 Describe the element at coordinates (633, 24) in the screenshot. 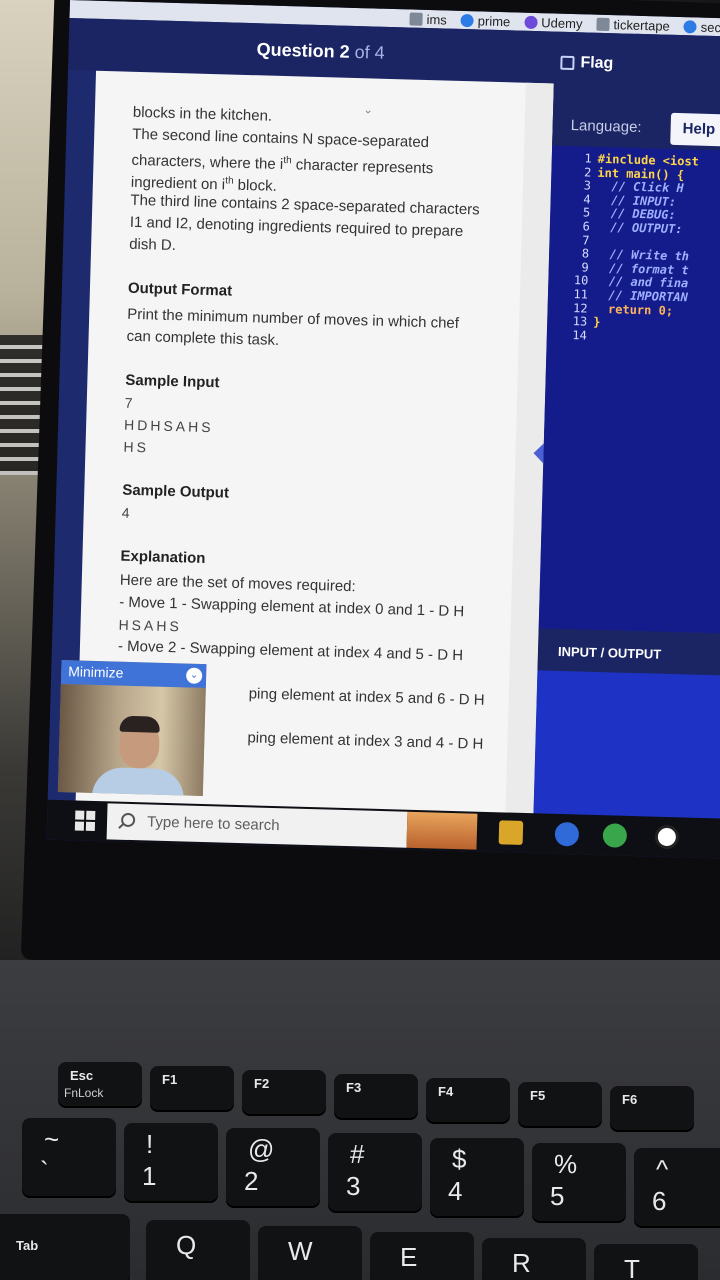

I see `bookmark-tickertape: tickertape` at that location.